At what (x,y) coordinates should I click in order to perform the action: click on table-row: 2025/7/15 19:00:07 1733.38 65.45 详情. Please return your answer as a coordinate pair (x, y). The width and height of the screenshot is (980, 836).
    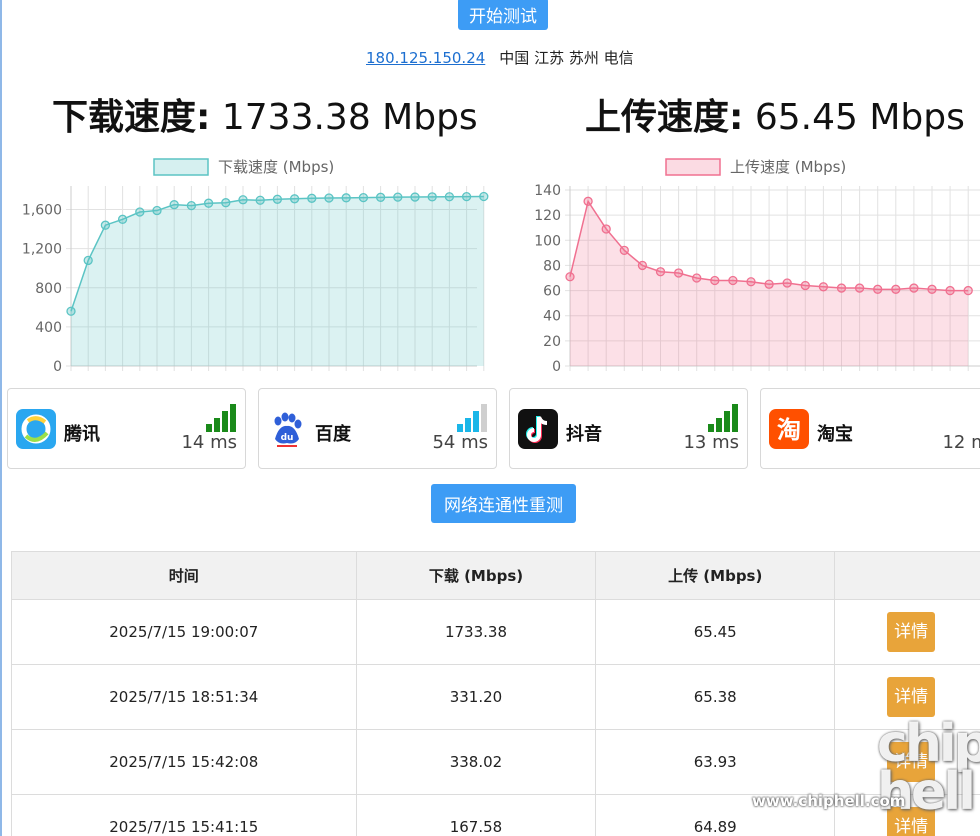
    Looking at the image, I should click on (495, 632).